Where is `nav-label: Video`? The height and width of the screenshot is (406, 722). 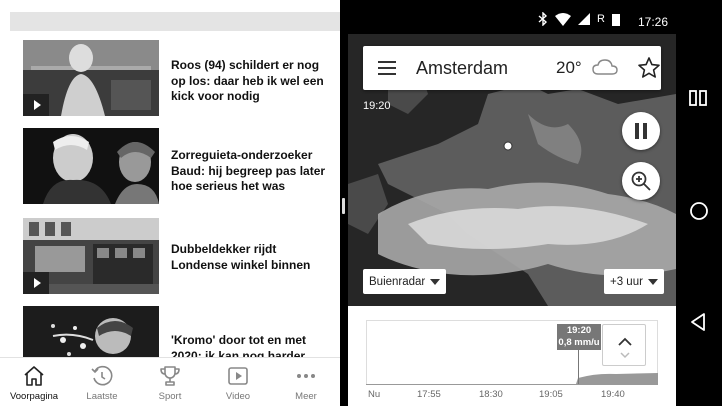
nav-label: Video is located at coordinates (238, 396).